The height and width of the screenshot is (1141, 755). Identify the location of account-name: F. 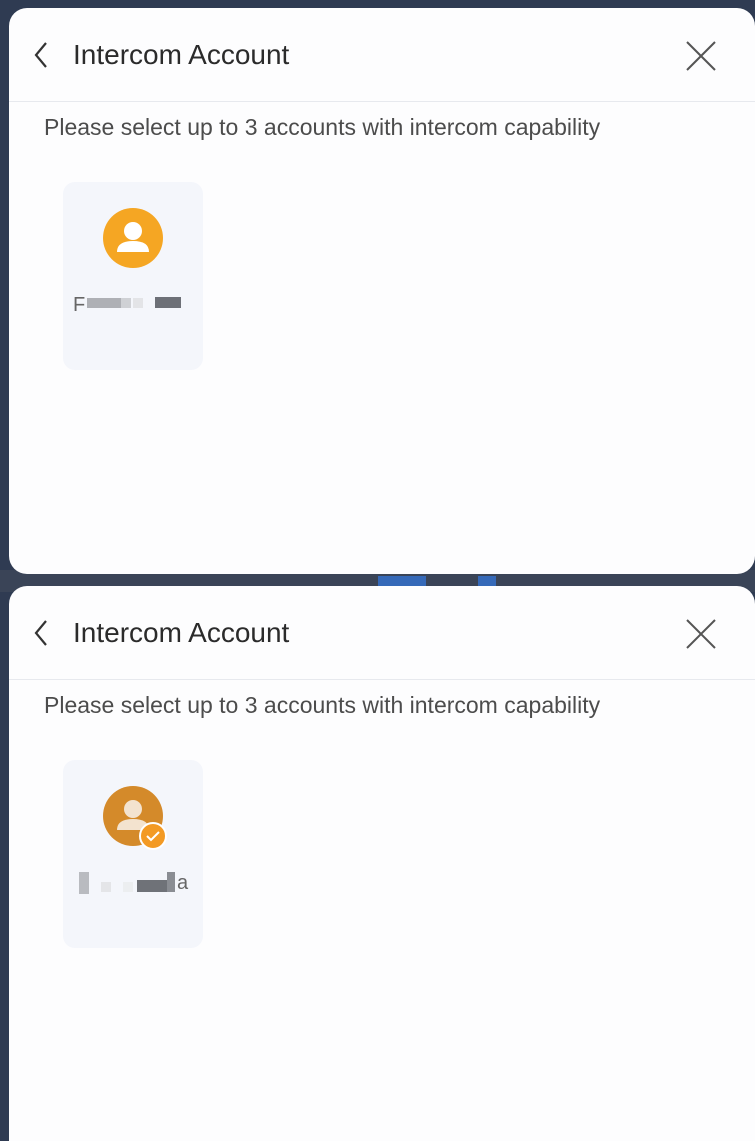
(133, 305).